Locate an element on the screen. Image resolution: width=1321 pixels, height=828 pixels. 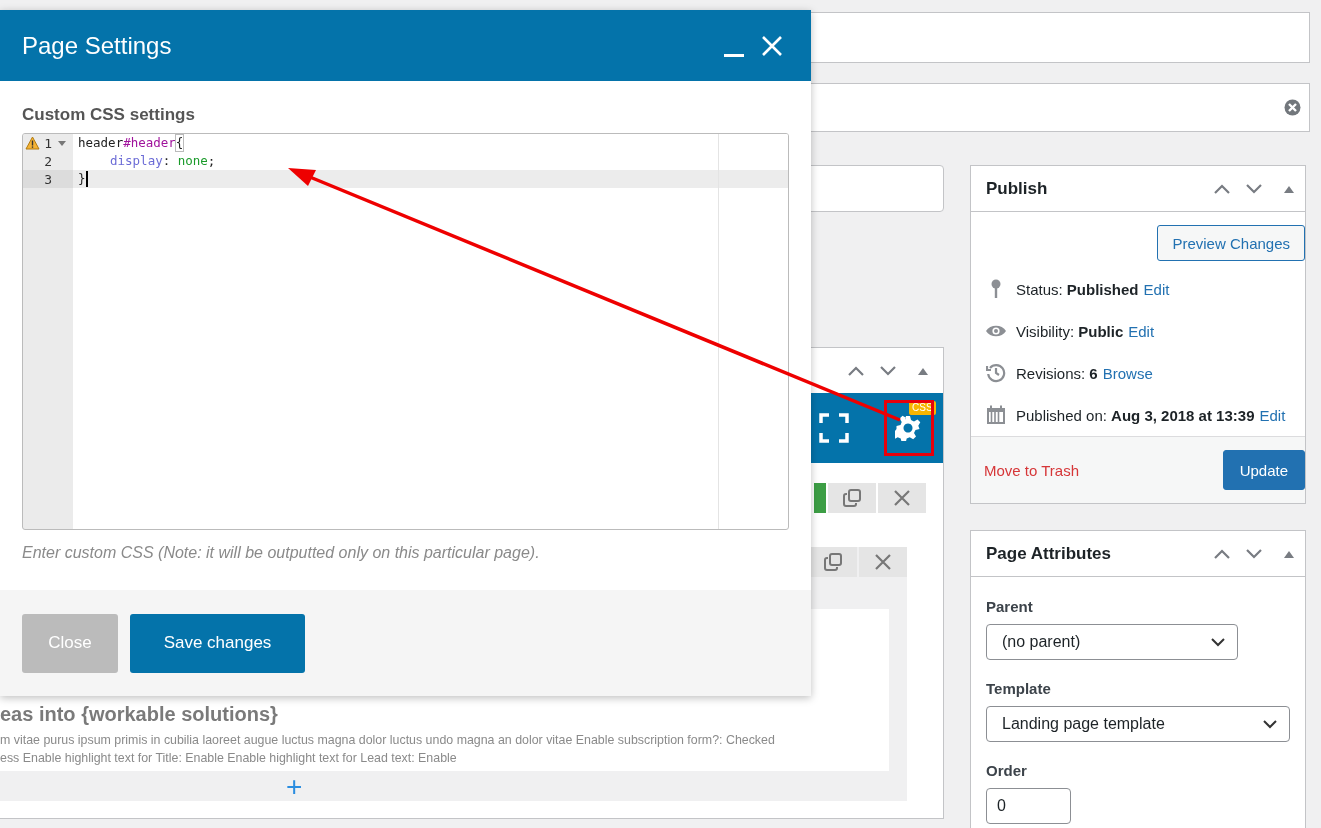
field-label: Order is located at coordinates (1007, 770).